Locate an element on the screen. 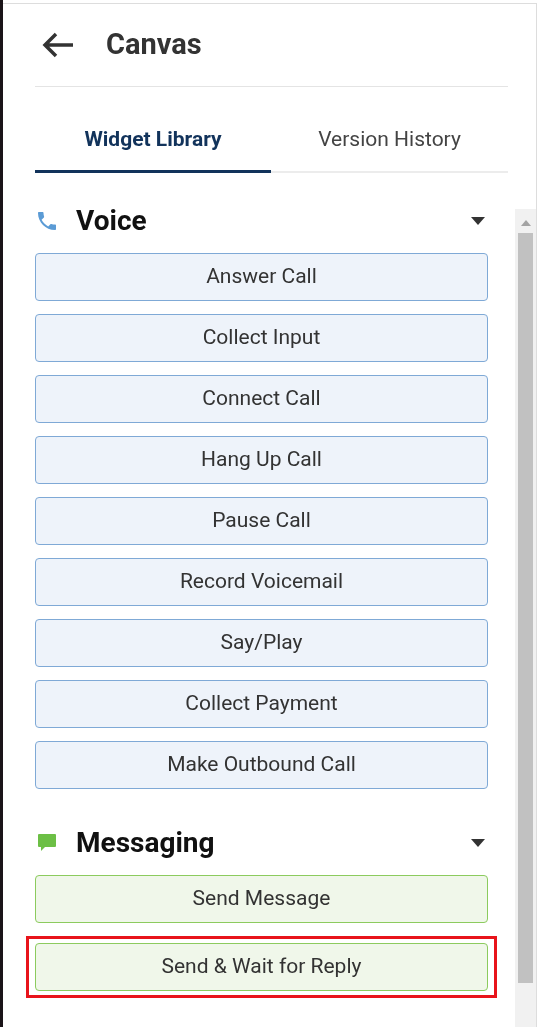 This screenshot has height=1027, width=541. widget-button: Collect Payment is located at coordinates (261, 704).